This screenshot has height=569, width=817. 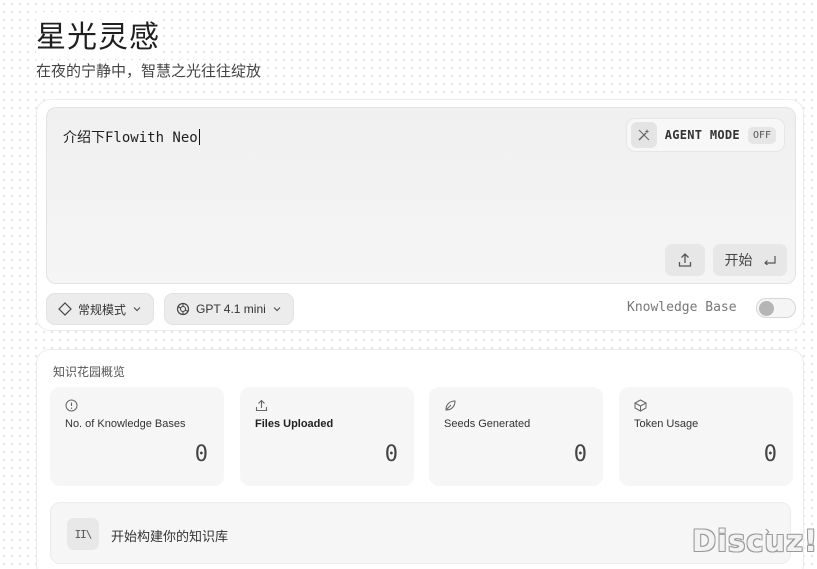 What do you see at coordinates (89, 372) in the screenshot?
I see `overview-title: 知识花园概览` at bounding box center [89, 372].